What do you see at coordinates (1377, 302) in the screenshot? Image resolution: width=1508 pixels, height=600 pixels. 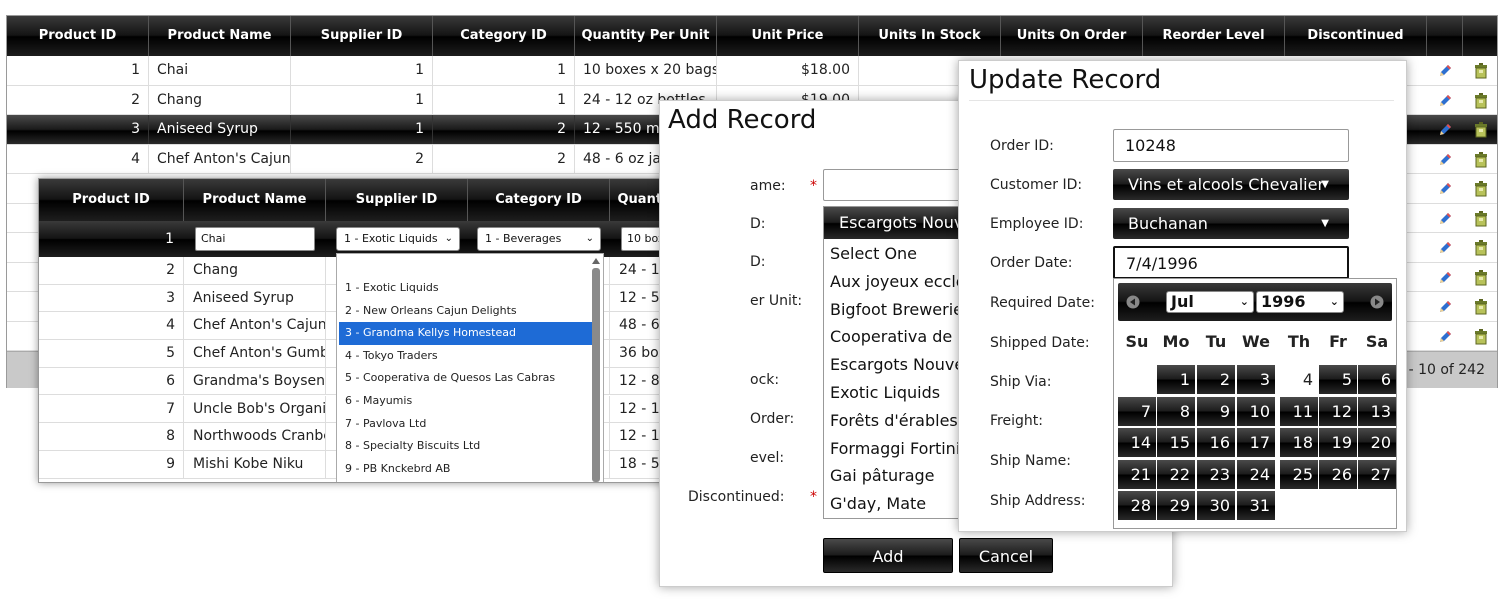 I see `next-month-icon` at bounding box center [1377, 302].